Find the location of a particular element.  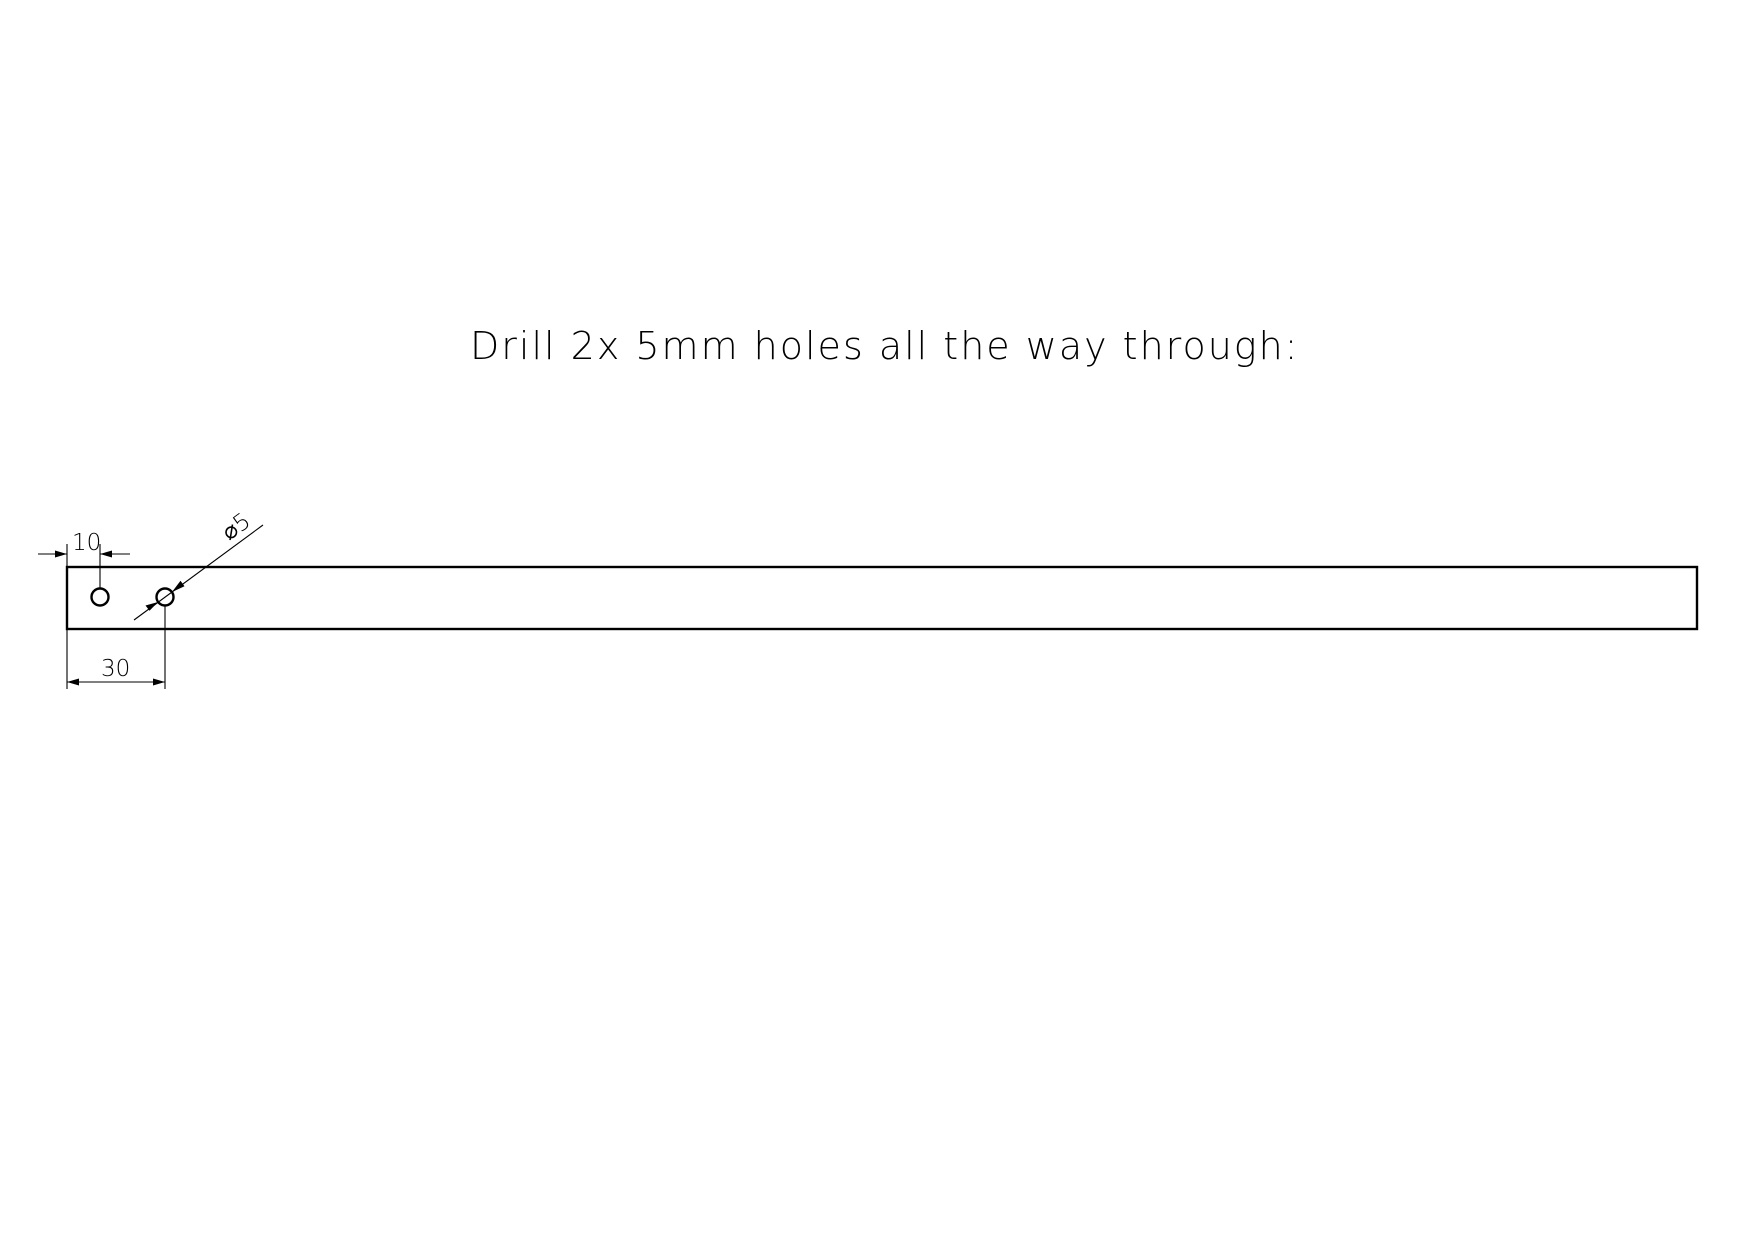

dimension-second-hole-offset: 30 is located at coordinates (116, 647).